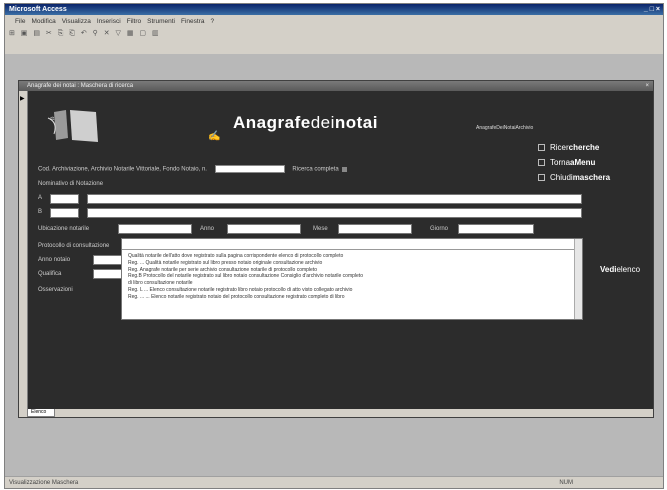  Describe the element at coordinates (496, 229) in the screenshot. I see `giorno-input` at that location.